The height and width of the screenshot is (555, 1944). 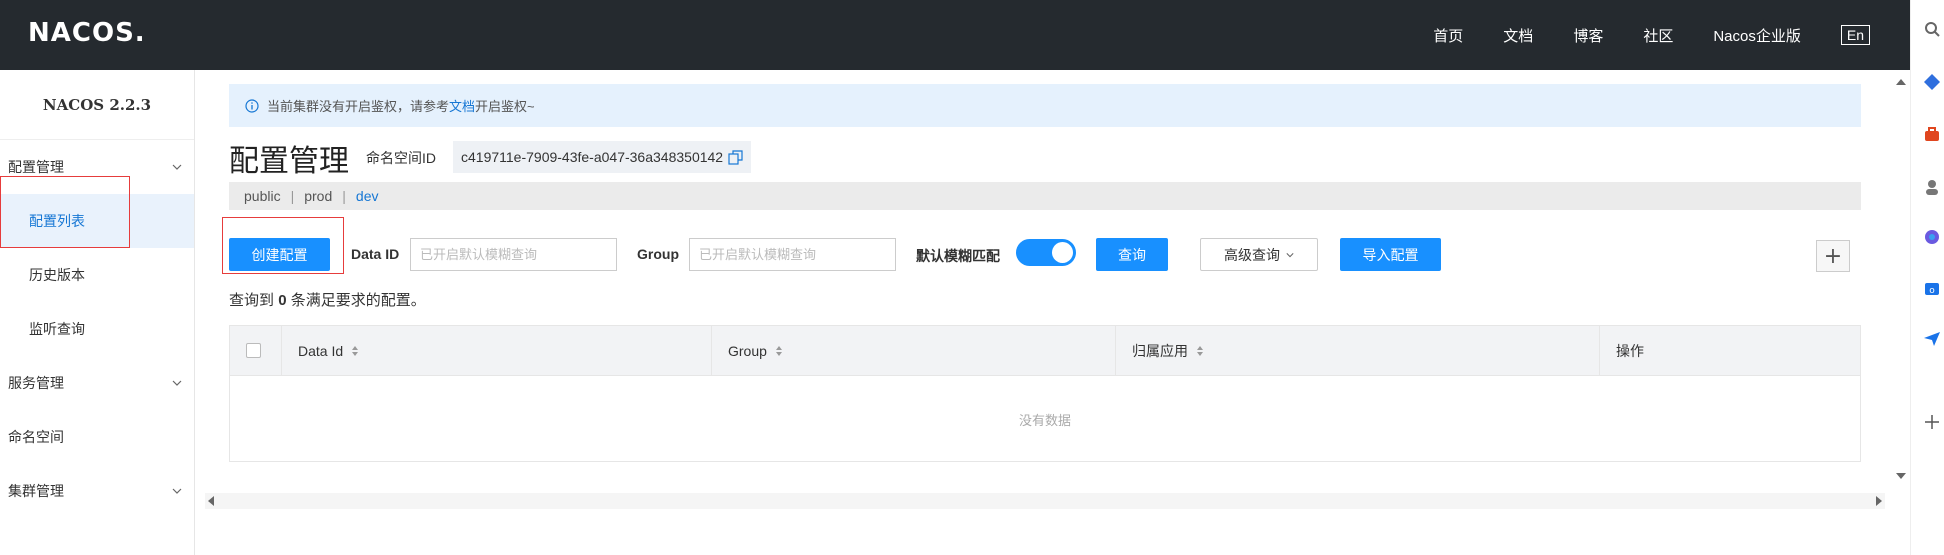 I want to click on column-header-group: Group, so click(x=914, y=350).